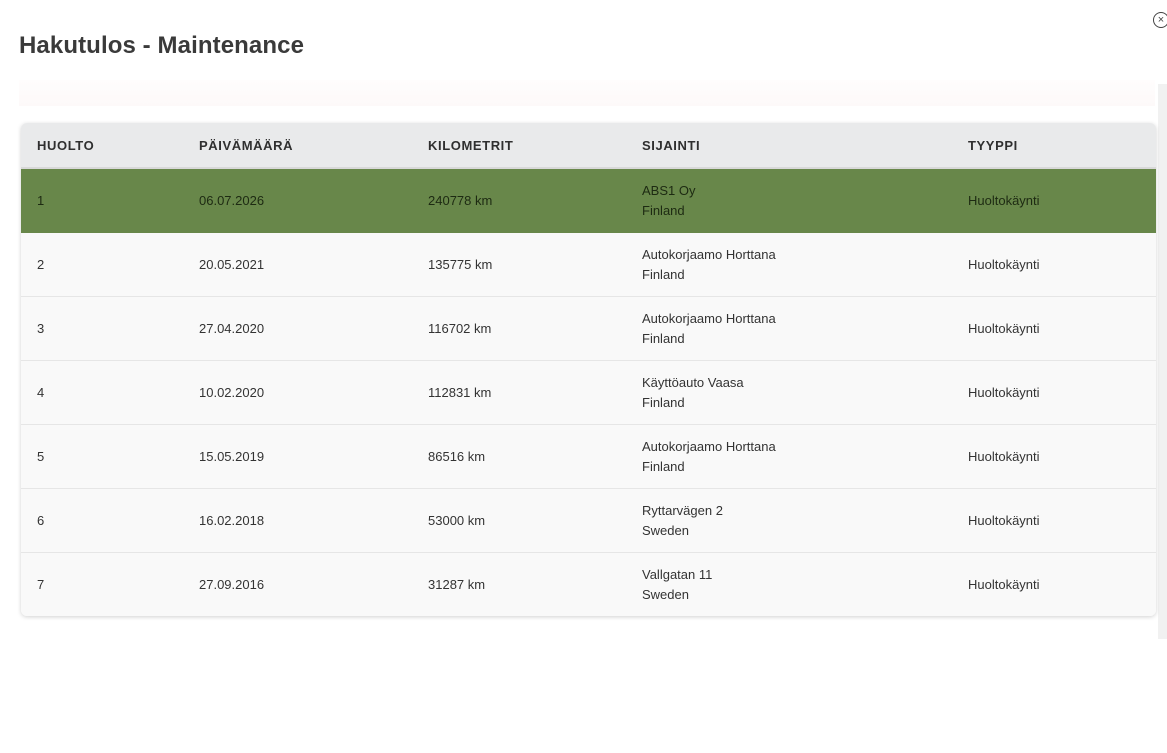  What do you see at coordinates (297, 328) in the screenshot?
I see `cell-date: 27.04.2020` at bounding box center [297, 328].